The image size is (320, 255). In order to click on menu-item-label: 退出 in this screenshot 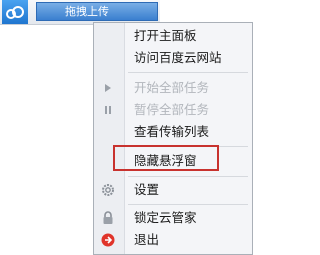, I will do `click(147, 239)`.